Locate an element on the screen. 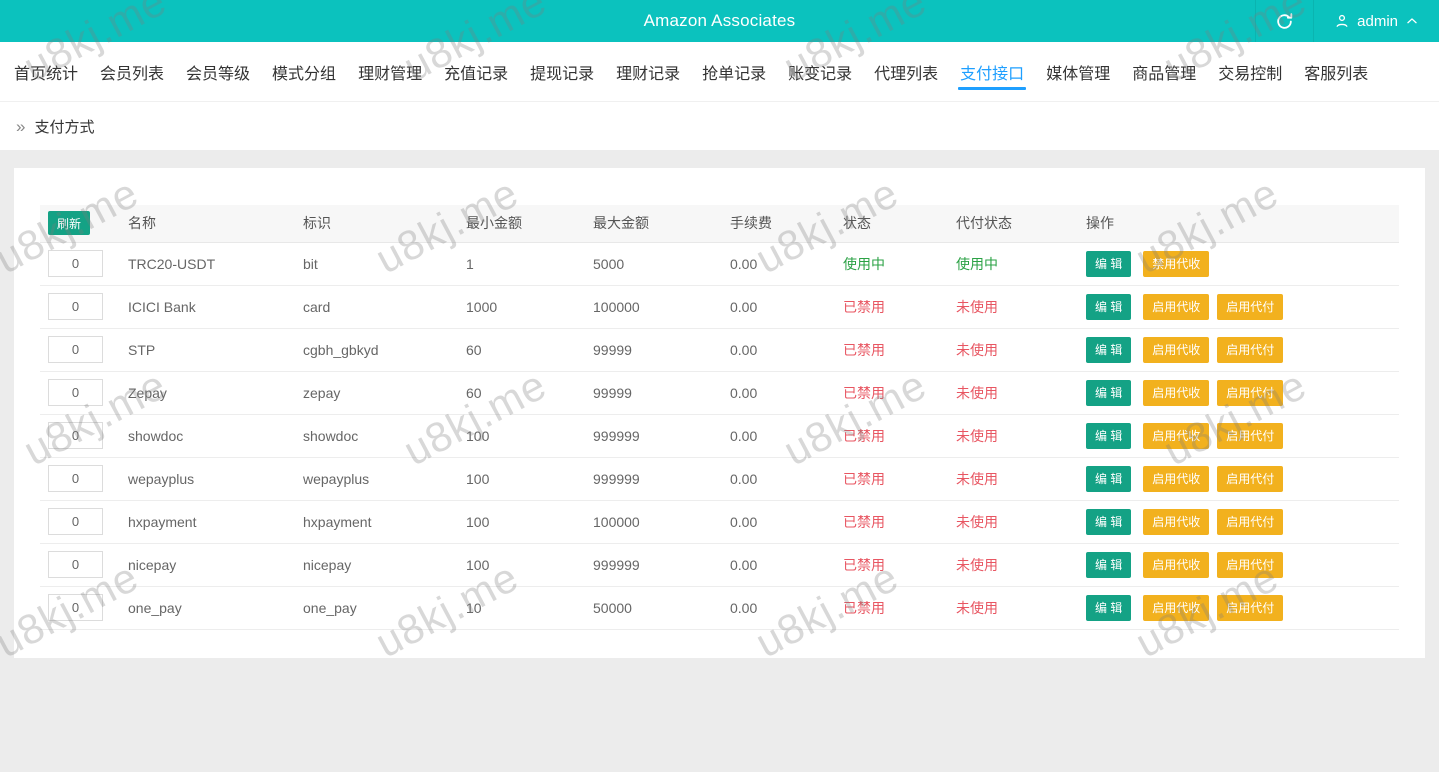 This screenshot has width=1439, height=772. breadcrumb: » 支付方式 is located at coordinates (719, 126).